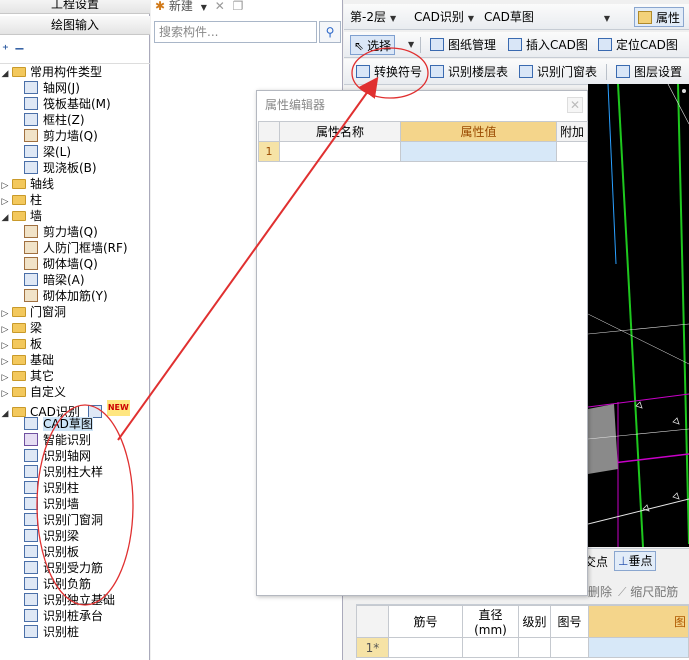  What do you see at coordinates (269, 151) in the screenshot?
I see `row-header-1: 1` at bounding box center [269, 151].